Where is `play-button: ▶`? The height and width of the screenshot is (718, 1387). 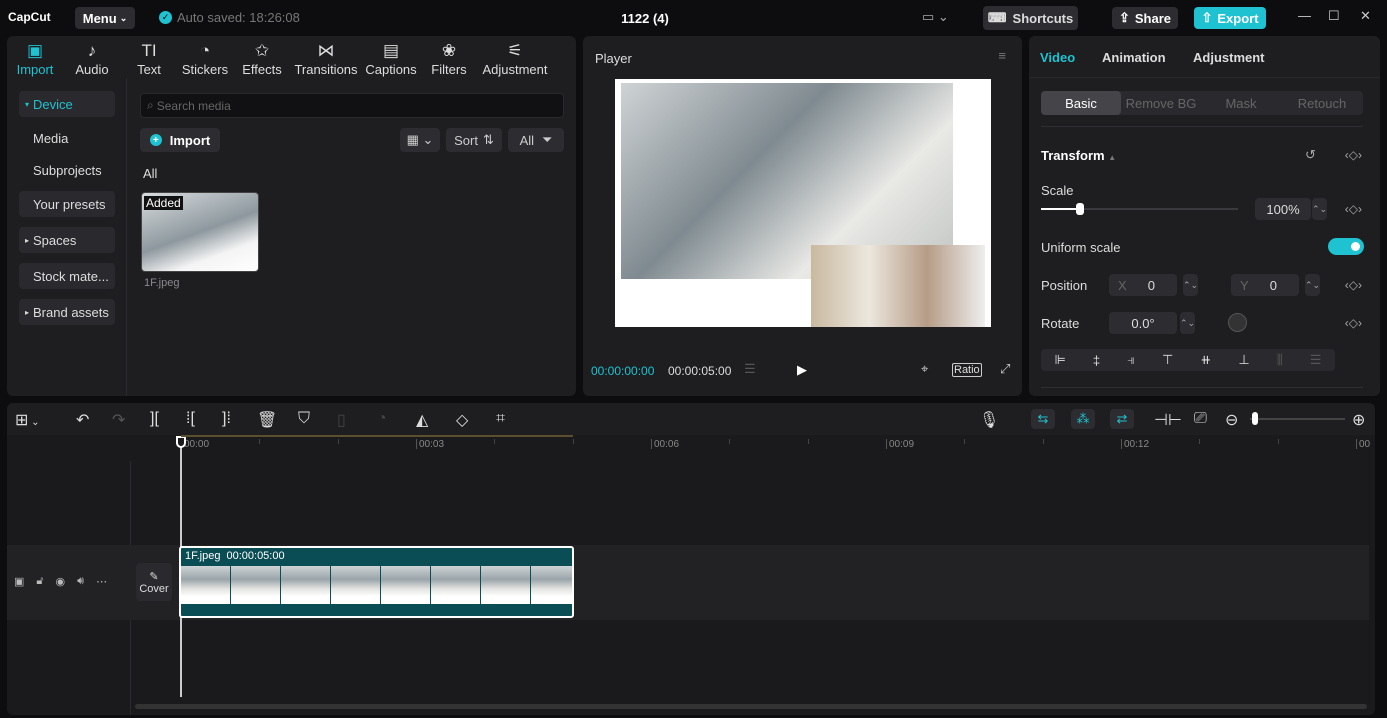
play-button: ▶ is located at coordinates (802, 370).